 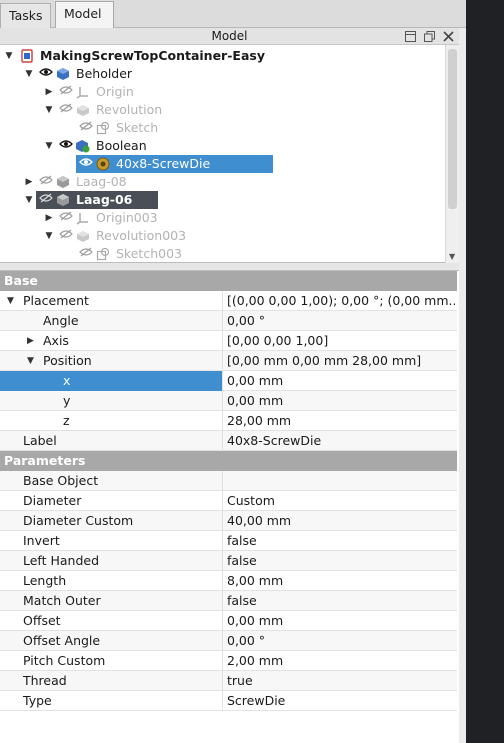 I want to click on property-key-cell: ▼ Placement, so click(x=111, y=301).